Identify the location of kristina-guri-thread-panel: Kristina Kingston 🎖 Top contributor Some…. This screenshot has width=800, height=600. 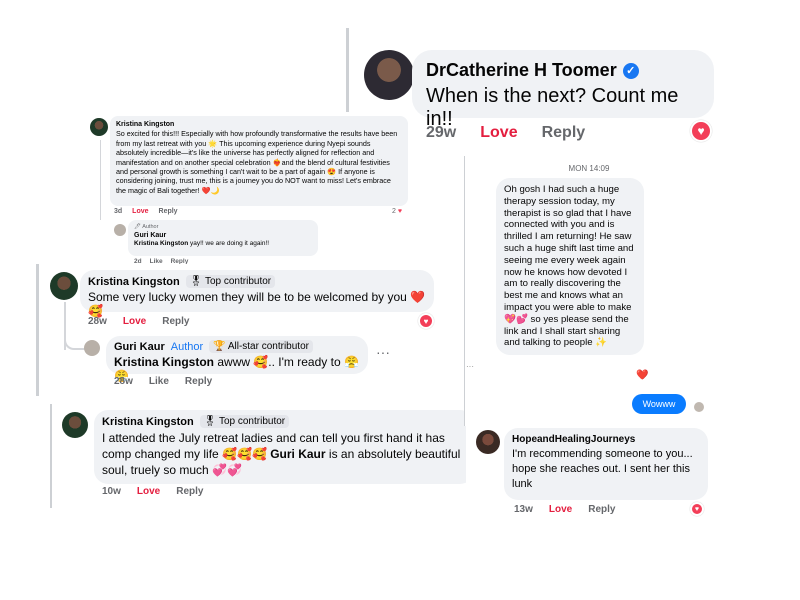
(238, 330).